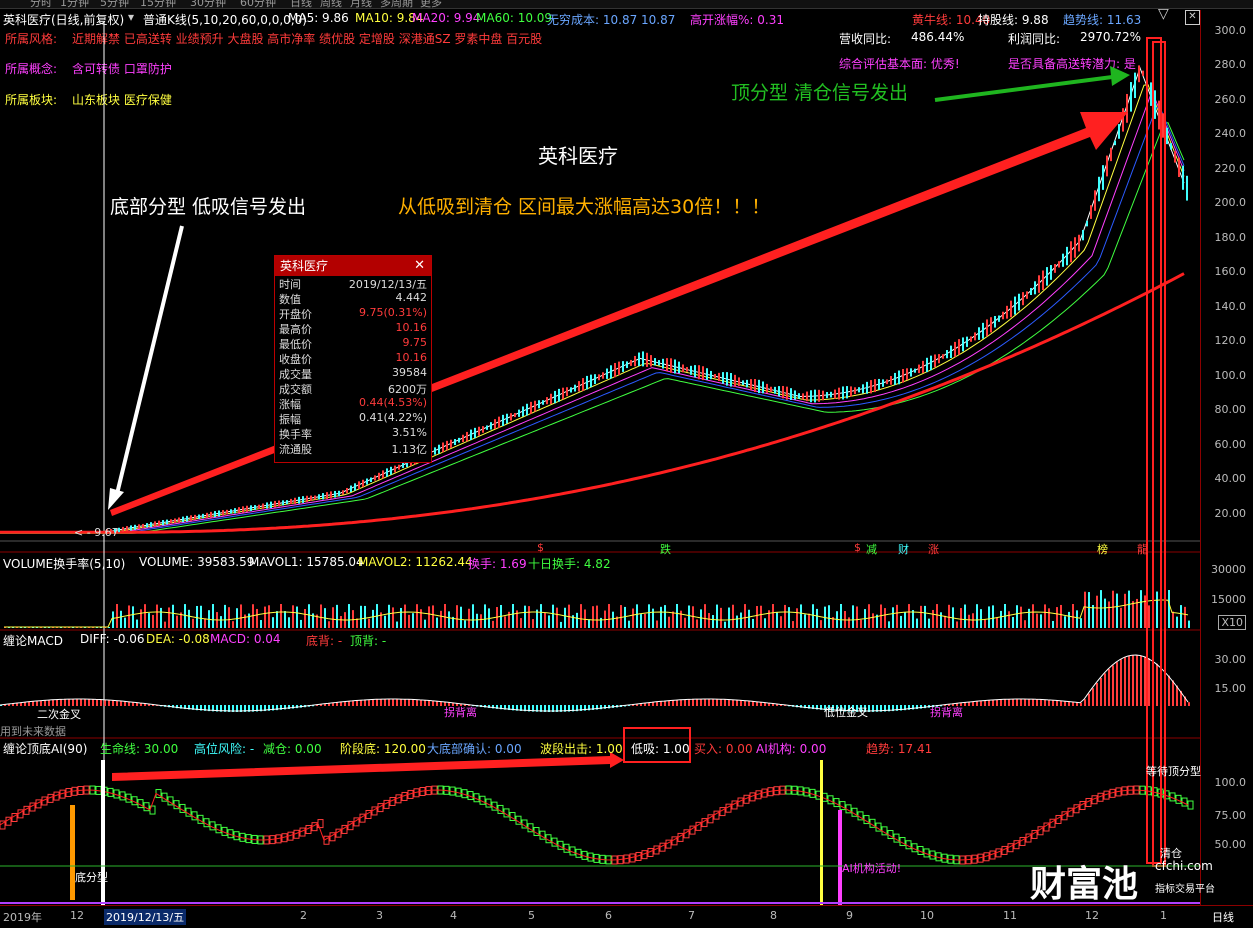  Describe the element at coordinates (91, 877) in the screenshot. I see `ai-label: 底分型` at that location.